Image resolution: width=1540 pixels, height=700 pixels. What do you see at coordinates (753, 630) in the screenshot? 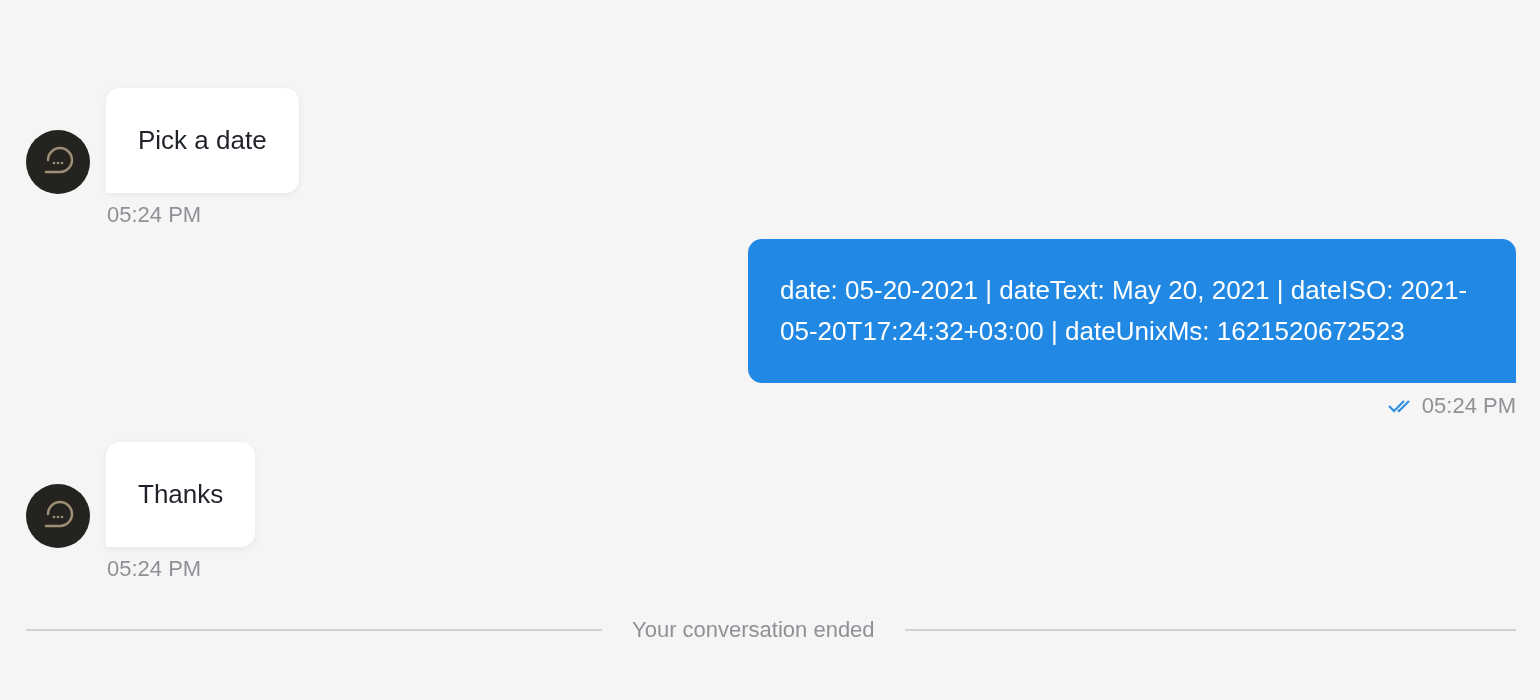
I see `conversation-ended-text: Your conversation ended` at bounding box center [753, 630].